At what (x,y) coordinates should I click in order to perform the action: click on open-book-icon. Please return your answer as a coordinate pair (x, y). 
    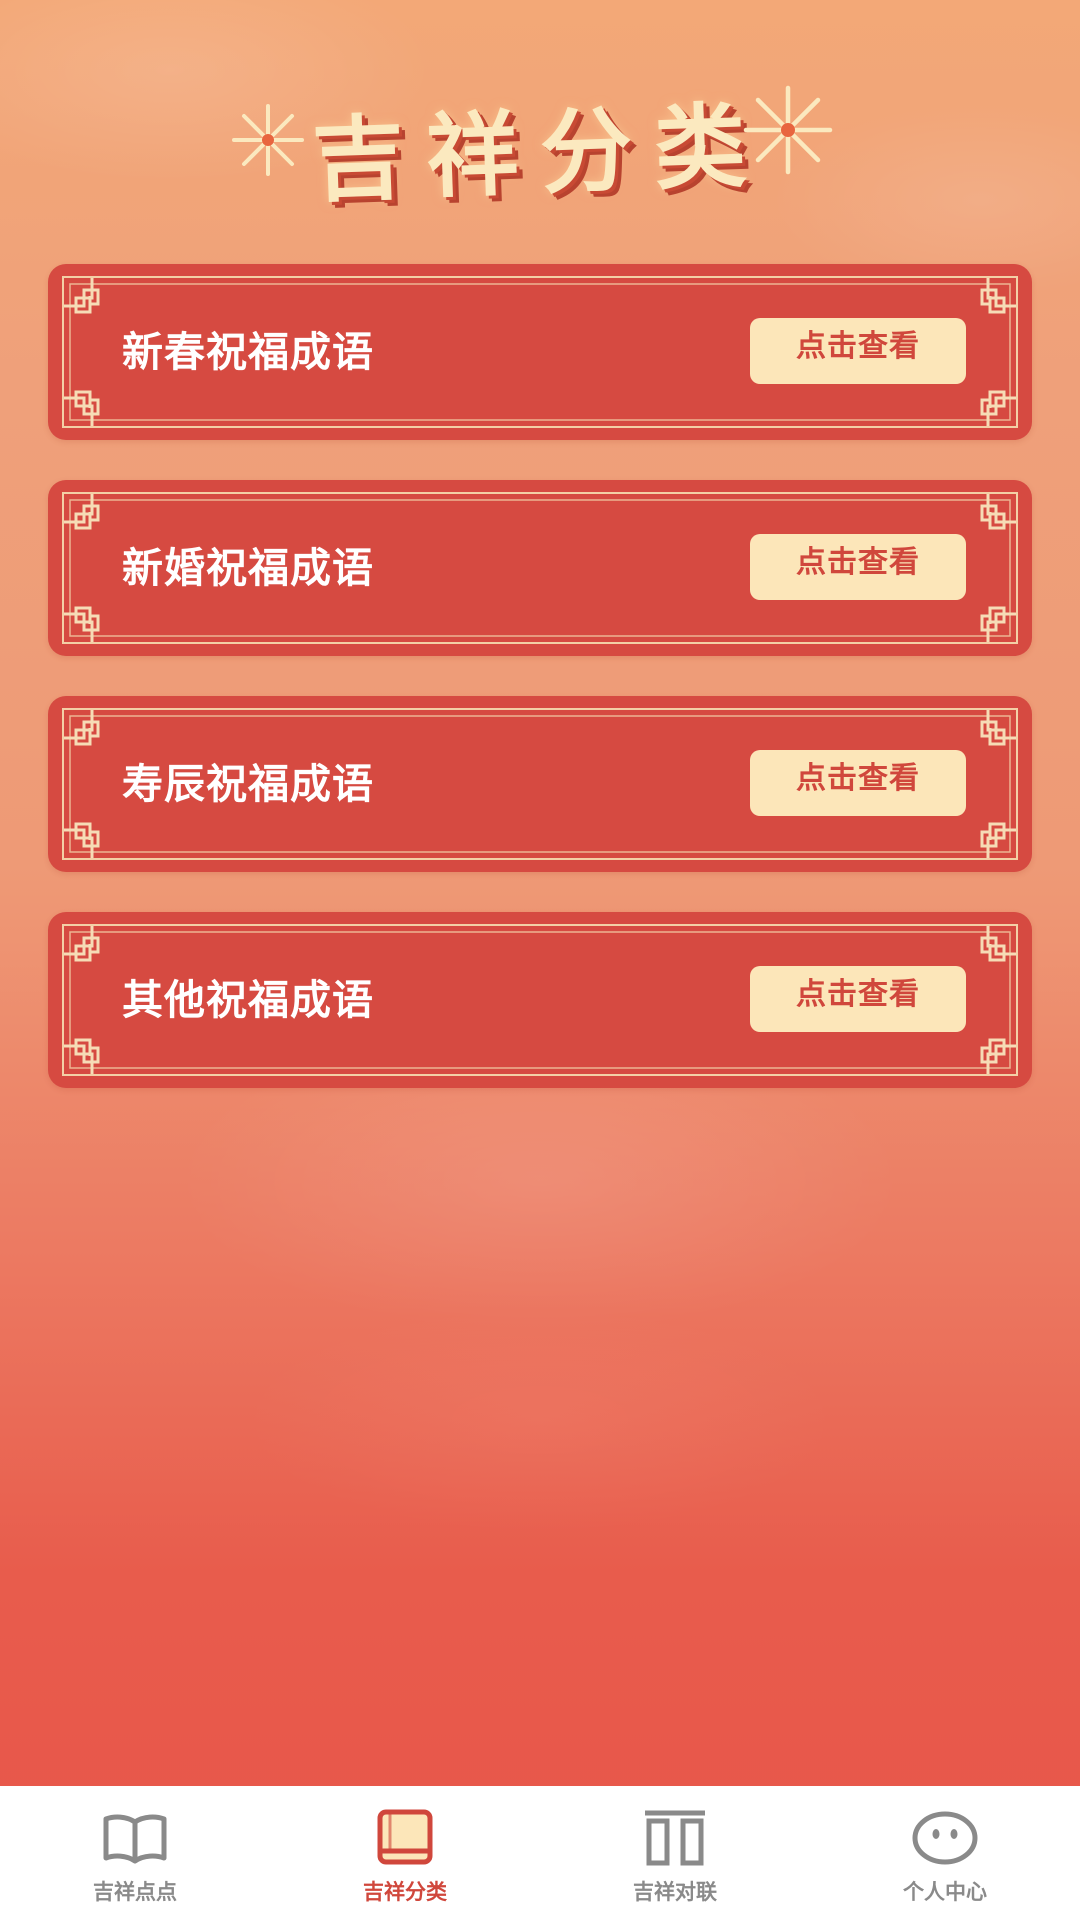
    Looking at the image, I should click on (135, 1838).